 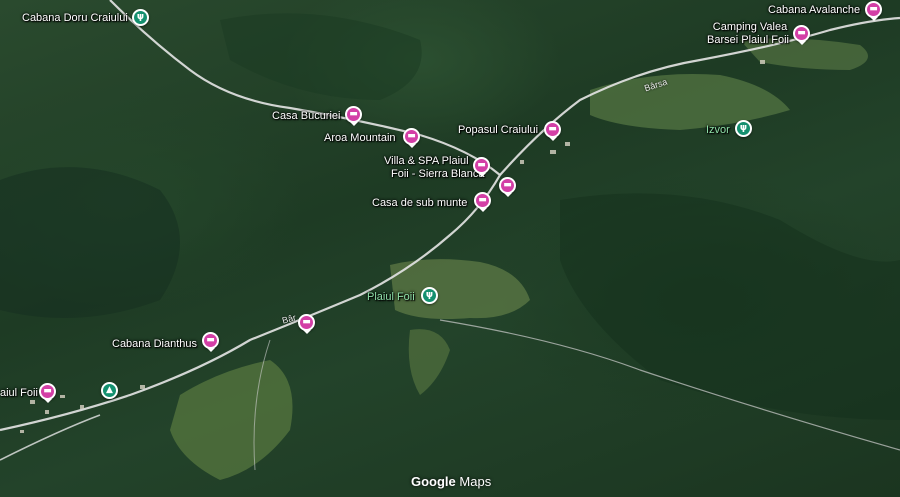 I want to click on place-label-aroa-mountain: Aroa Mountain, so click(x=360, y=138).